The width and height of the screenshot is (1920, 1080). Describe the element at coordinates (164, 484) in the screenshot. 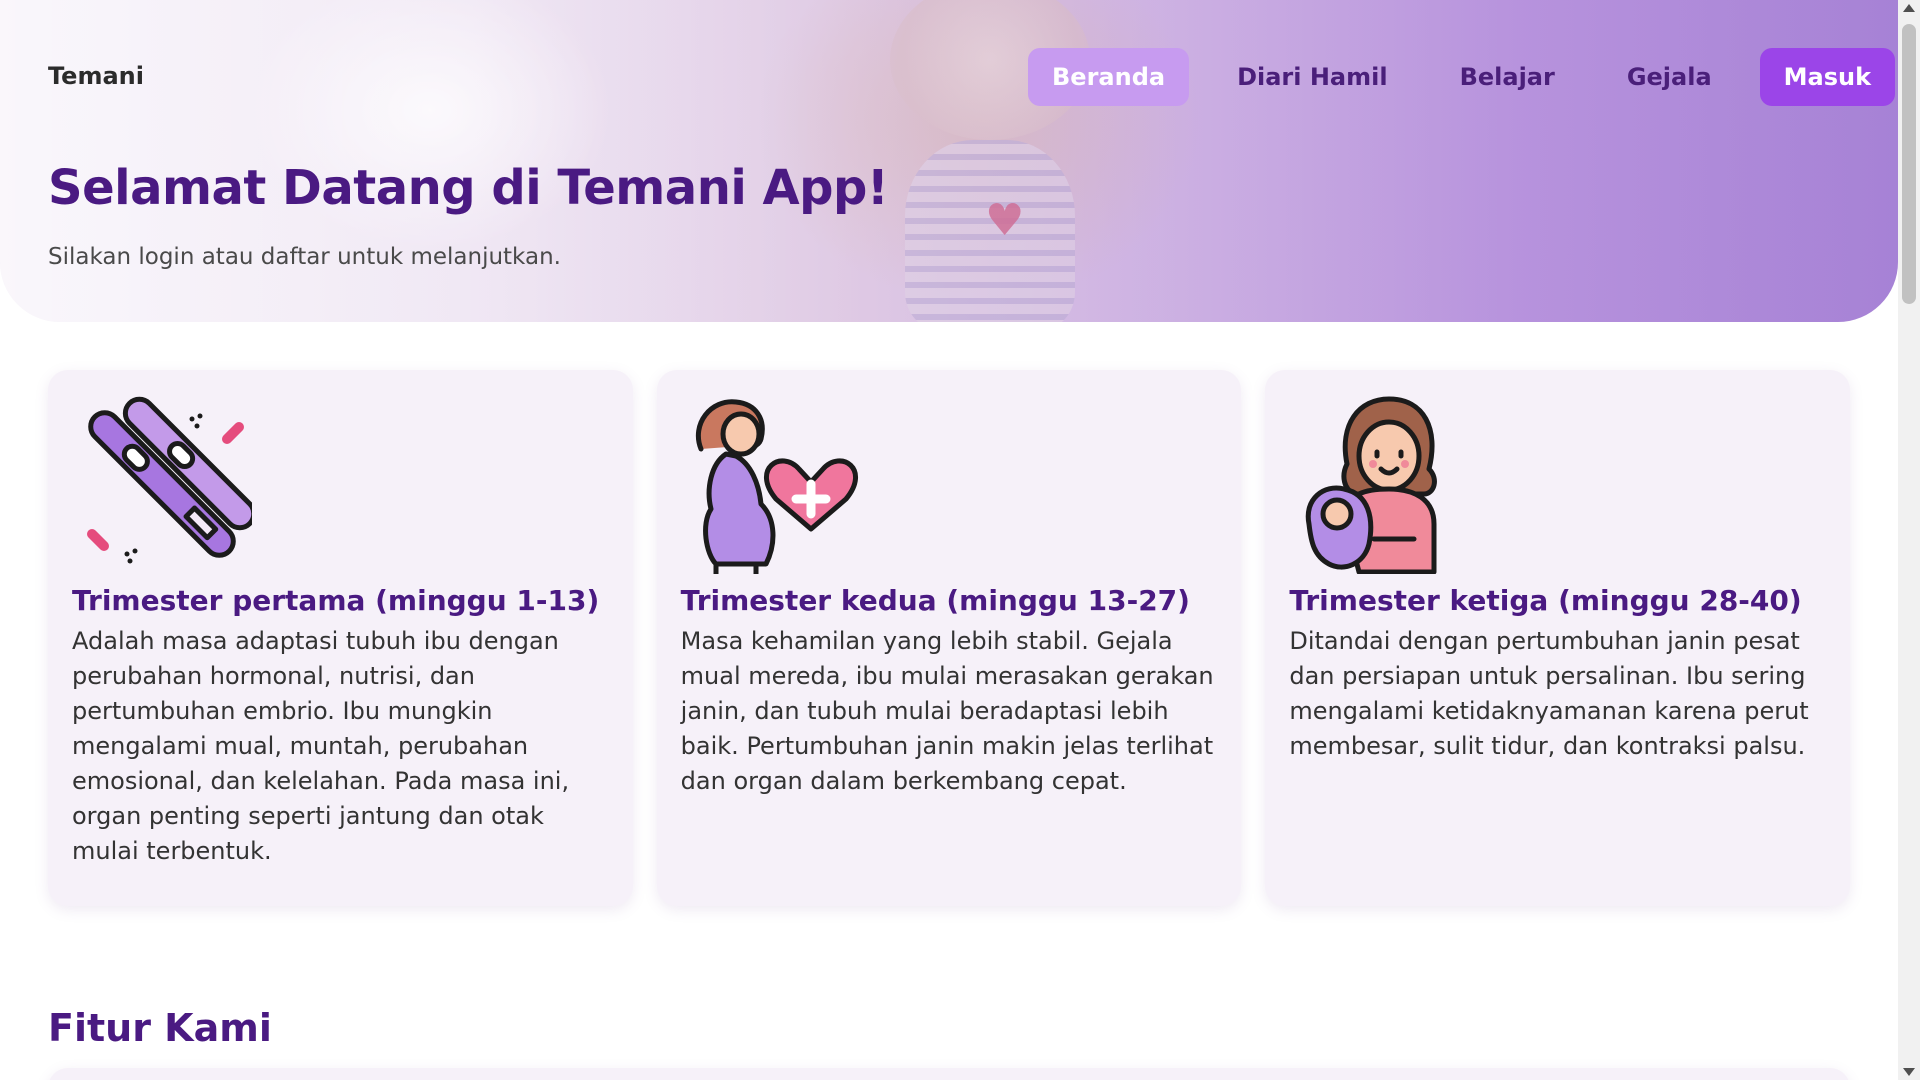

I see `pregnancy-test-icon` at that location.